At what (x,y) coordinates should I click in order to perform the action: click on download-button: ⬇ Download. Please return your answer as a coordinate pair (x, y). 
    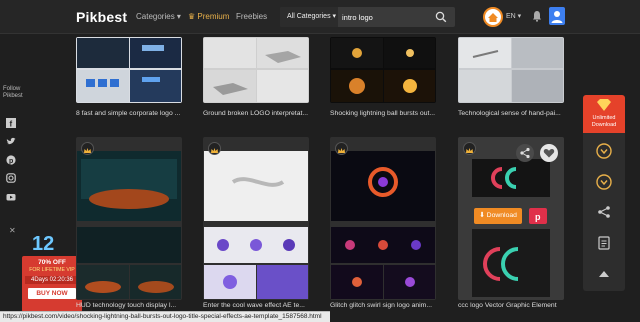
    Looking at the image, I should click on (498, 216).